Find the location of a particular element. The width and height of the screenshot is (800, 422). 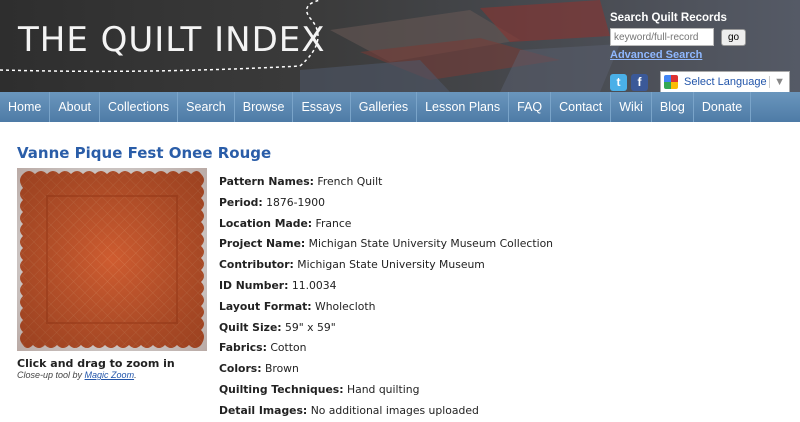

site-logo: THE QUILT INDEX is located at coordinates (172, 40).